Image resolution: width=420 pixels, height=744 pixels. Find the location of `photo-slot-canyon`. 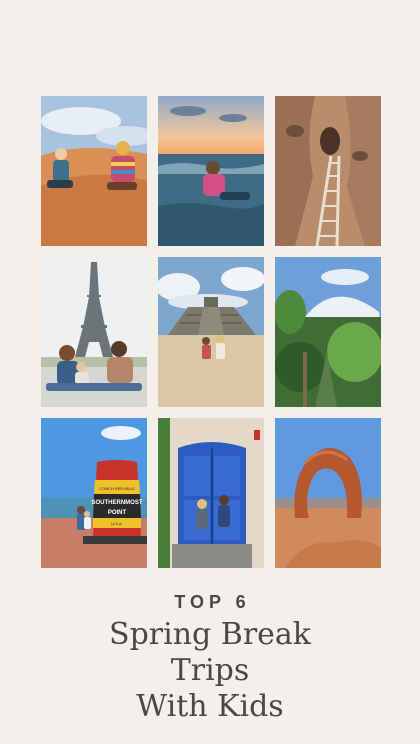

photo-slot-canyon is located at coordinates (328, 171).